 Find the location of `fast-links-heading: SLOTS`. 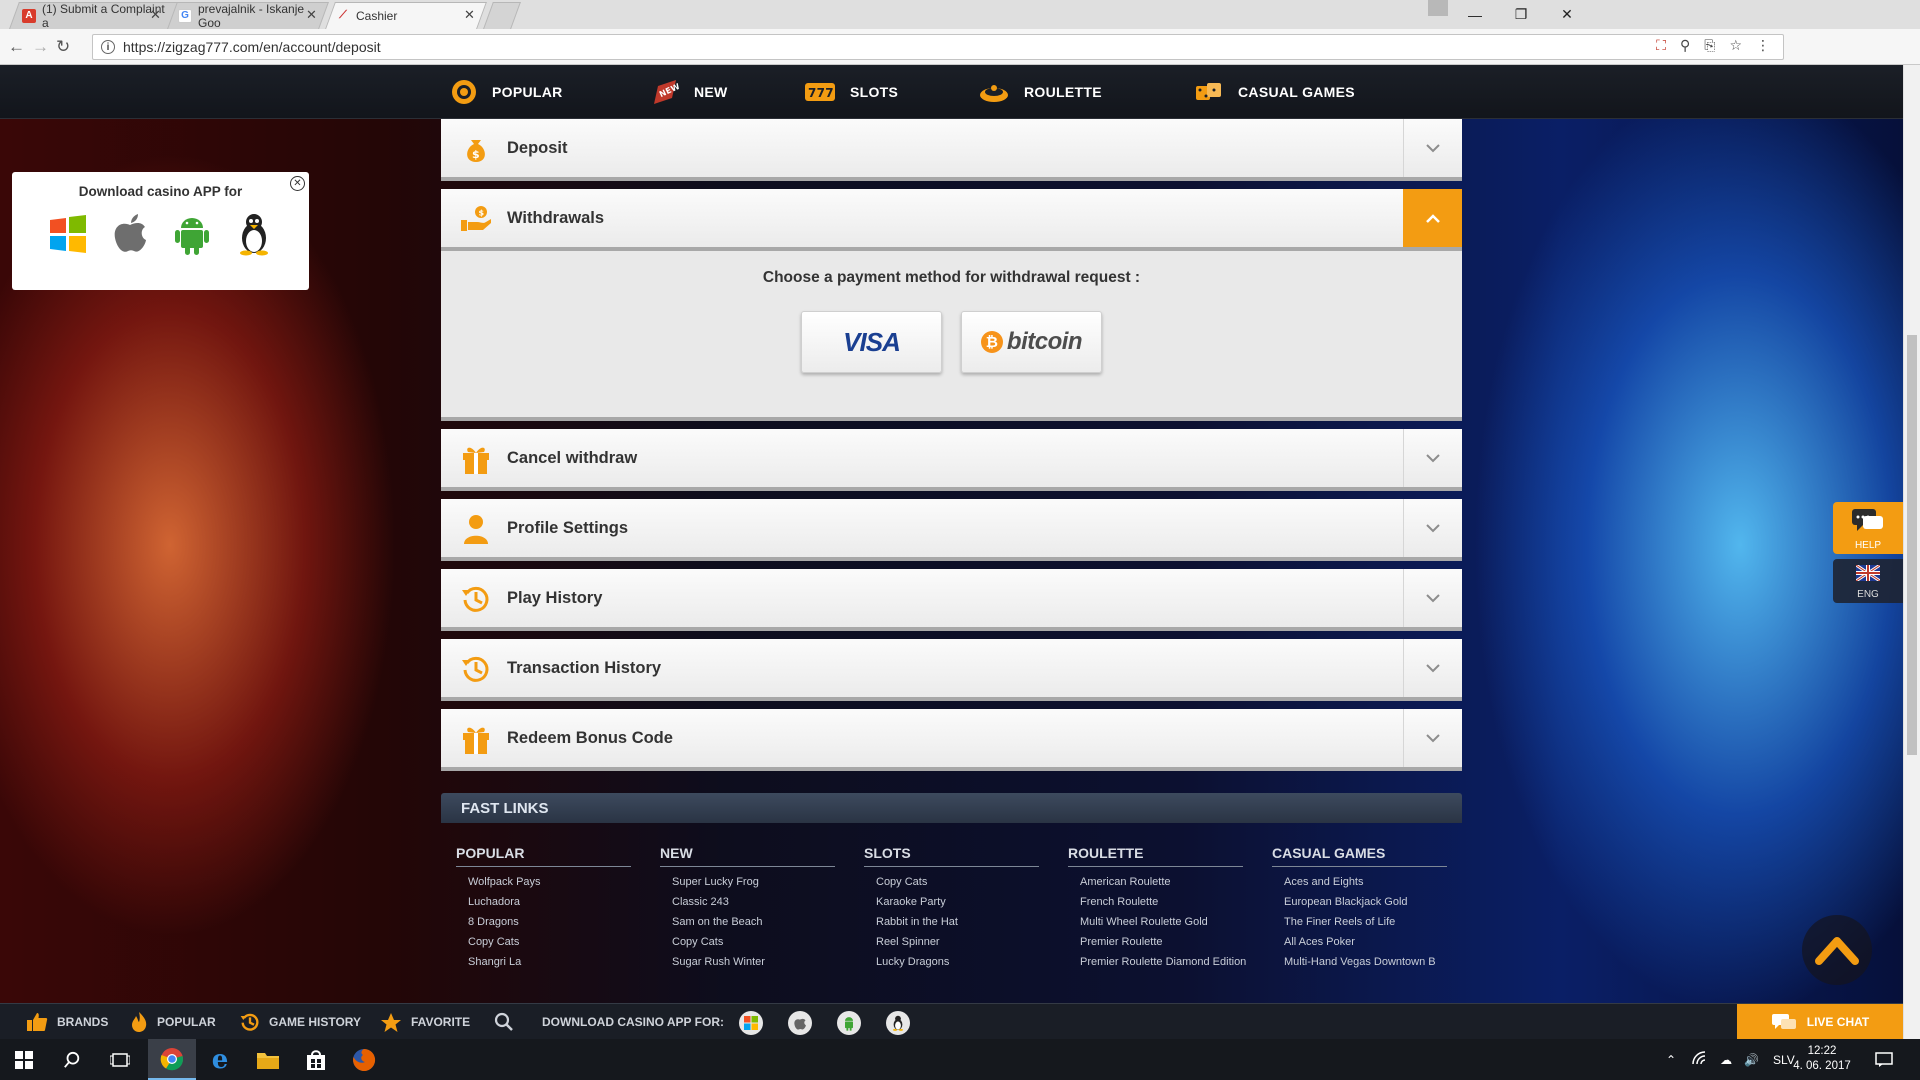

fast-links-heading: SLOTS is located at coordinates (951, 856).